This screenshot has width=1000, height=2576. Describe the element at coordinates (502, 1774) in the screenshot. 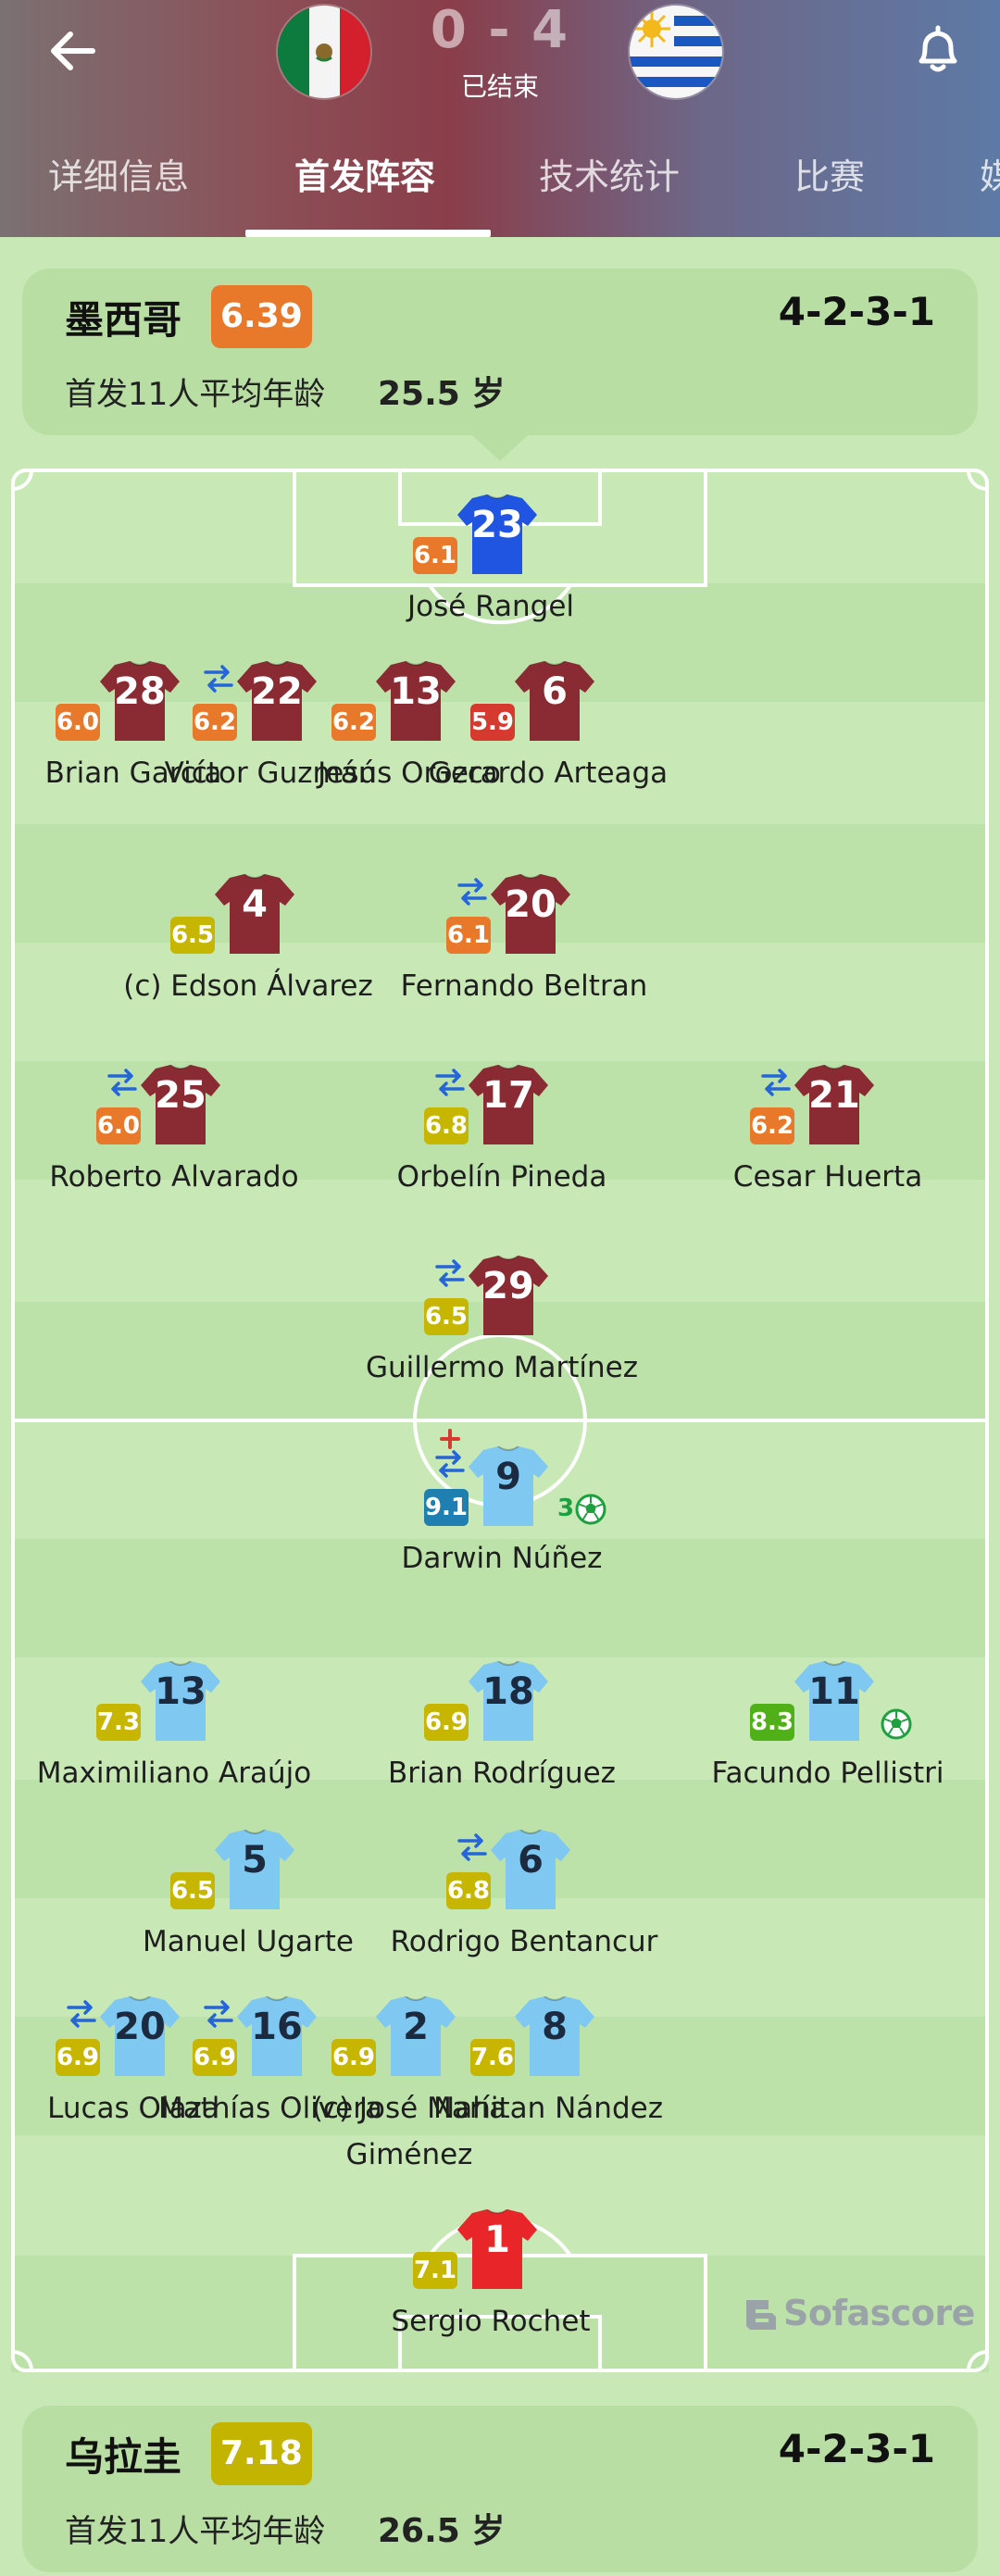

I see `player-name: Brian Rodríguez` at that location.